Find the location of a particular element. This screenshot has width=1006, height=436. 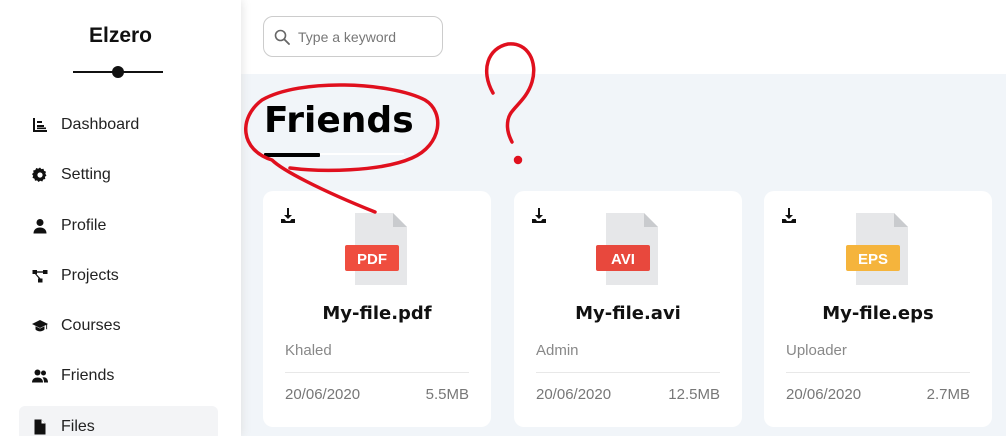

diagram-icon is located at coordinates (40, 276).